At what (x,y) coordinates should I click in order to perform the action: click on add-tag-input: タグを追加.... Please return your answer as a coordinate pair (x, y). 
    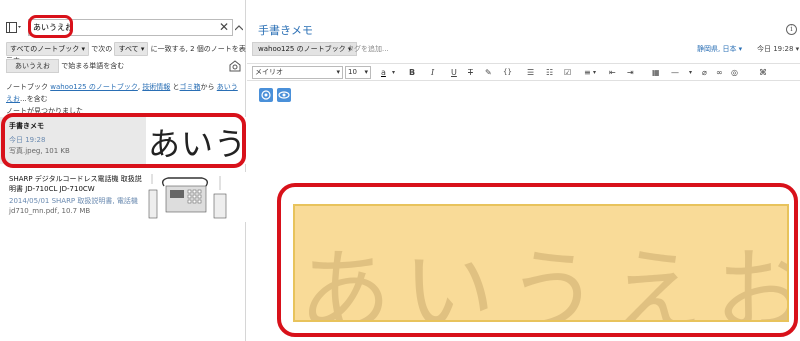
    Looking at the image, I should click on (368, 49).